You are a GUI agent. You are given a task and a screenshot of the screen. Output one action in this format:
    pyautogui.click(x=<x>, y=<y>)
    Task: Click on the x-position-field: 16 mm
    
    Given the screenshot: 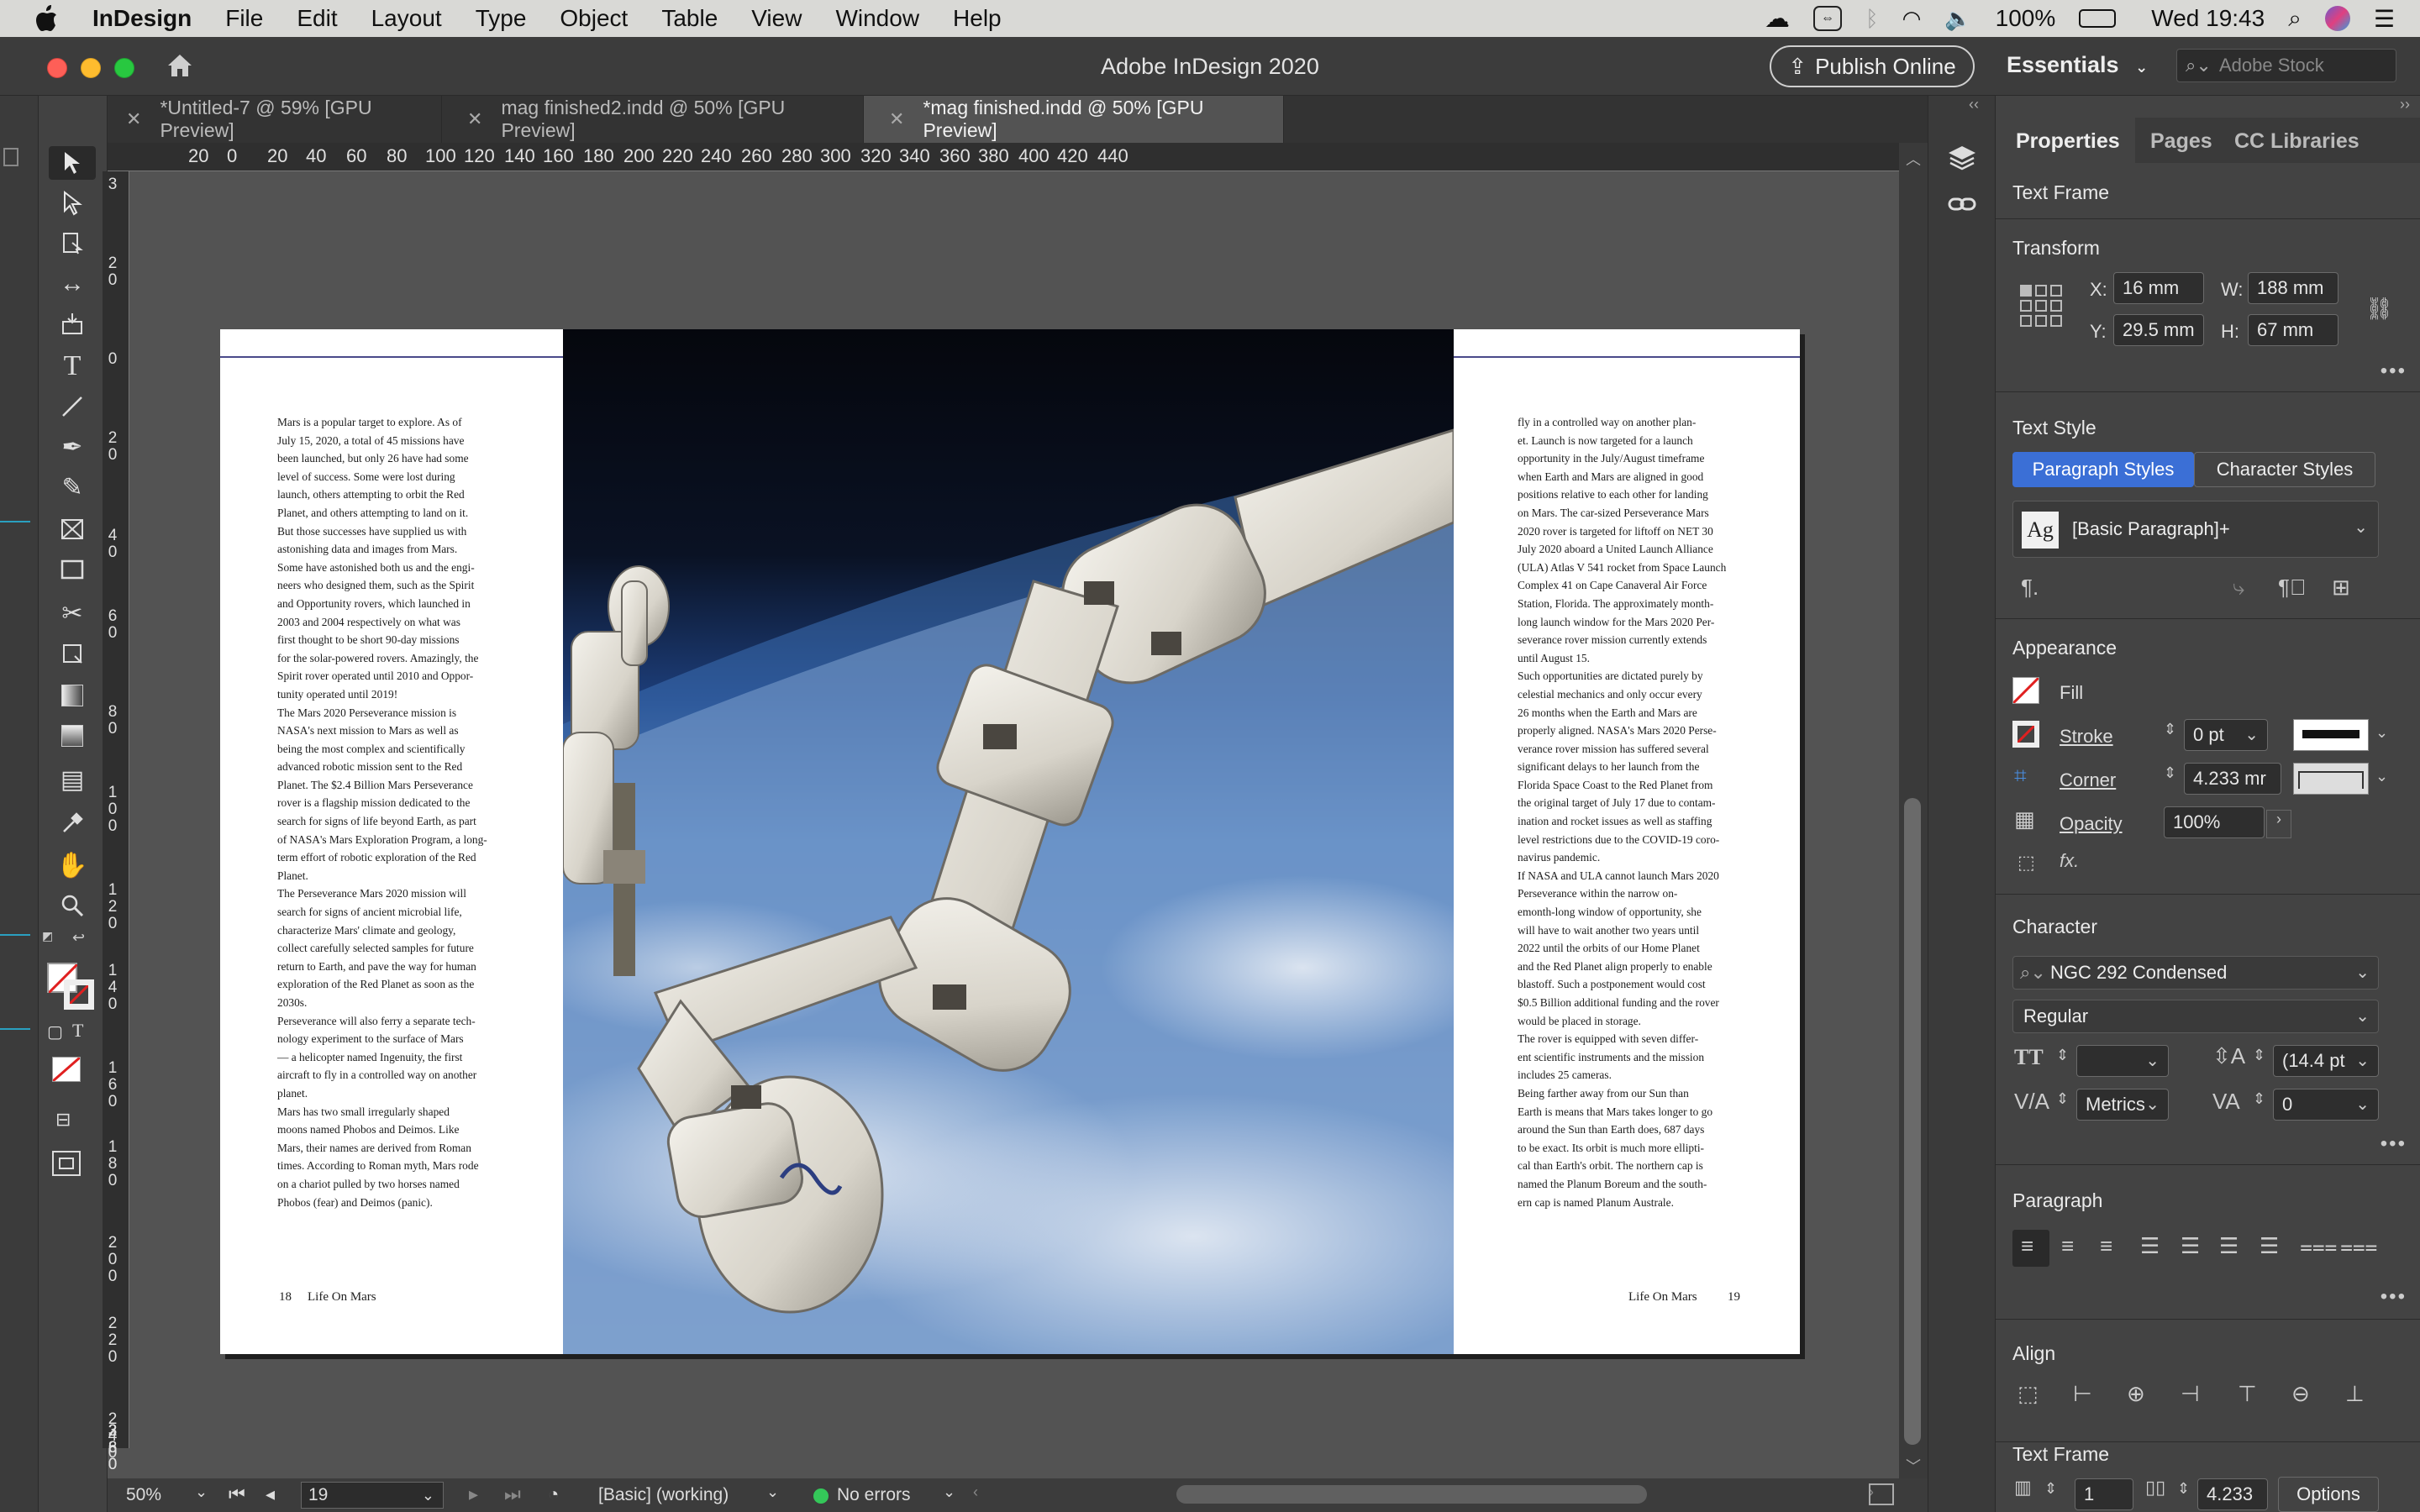 What is the action you would take?
    pyautogui.click(x=2158, y=288)
    